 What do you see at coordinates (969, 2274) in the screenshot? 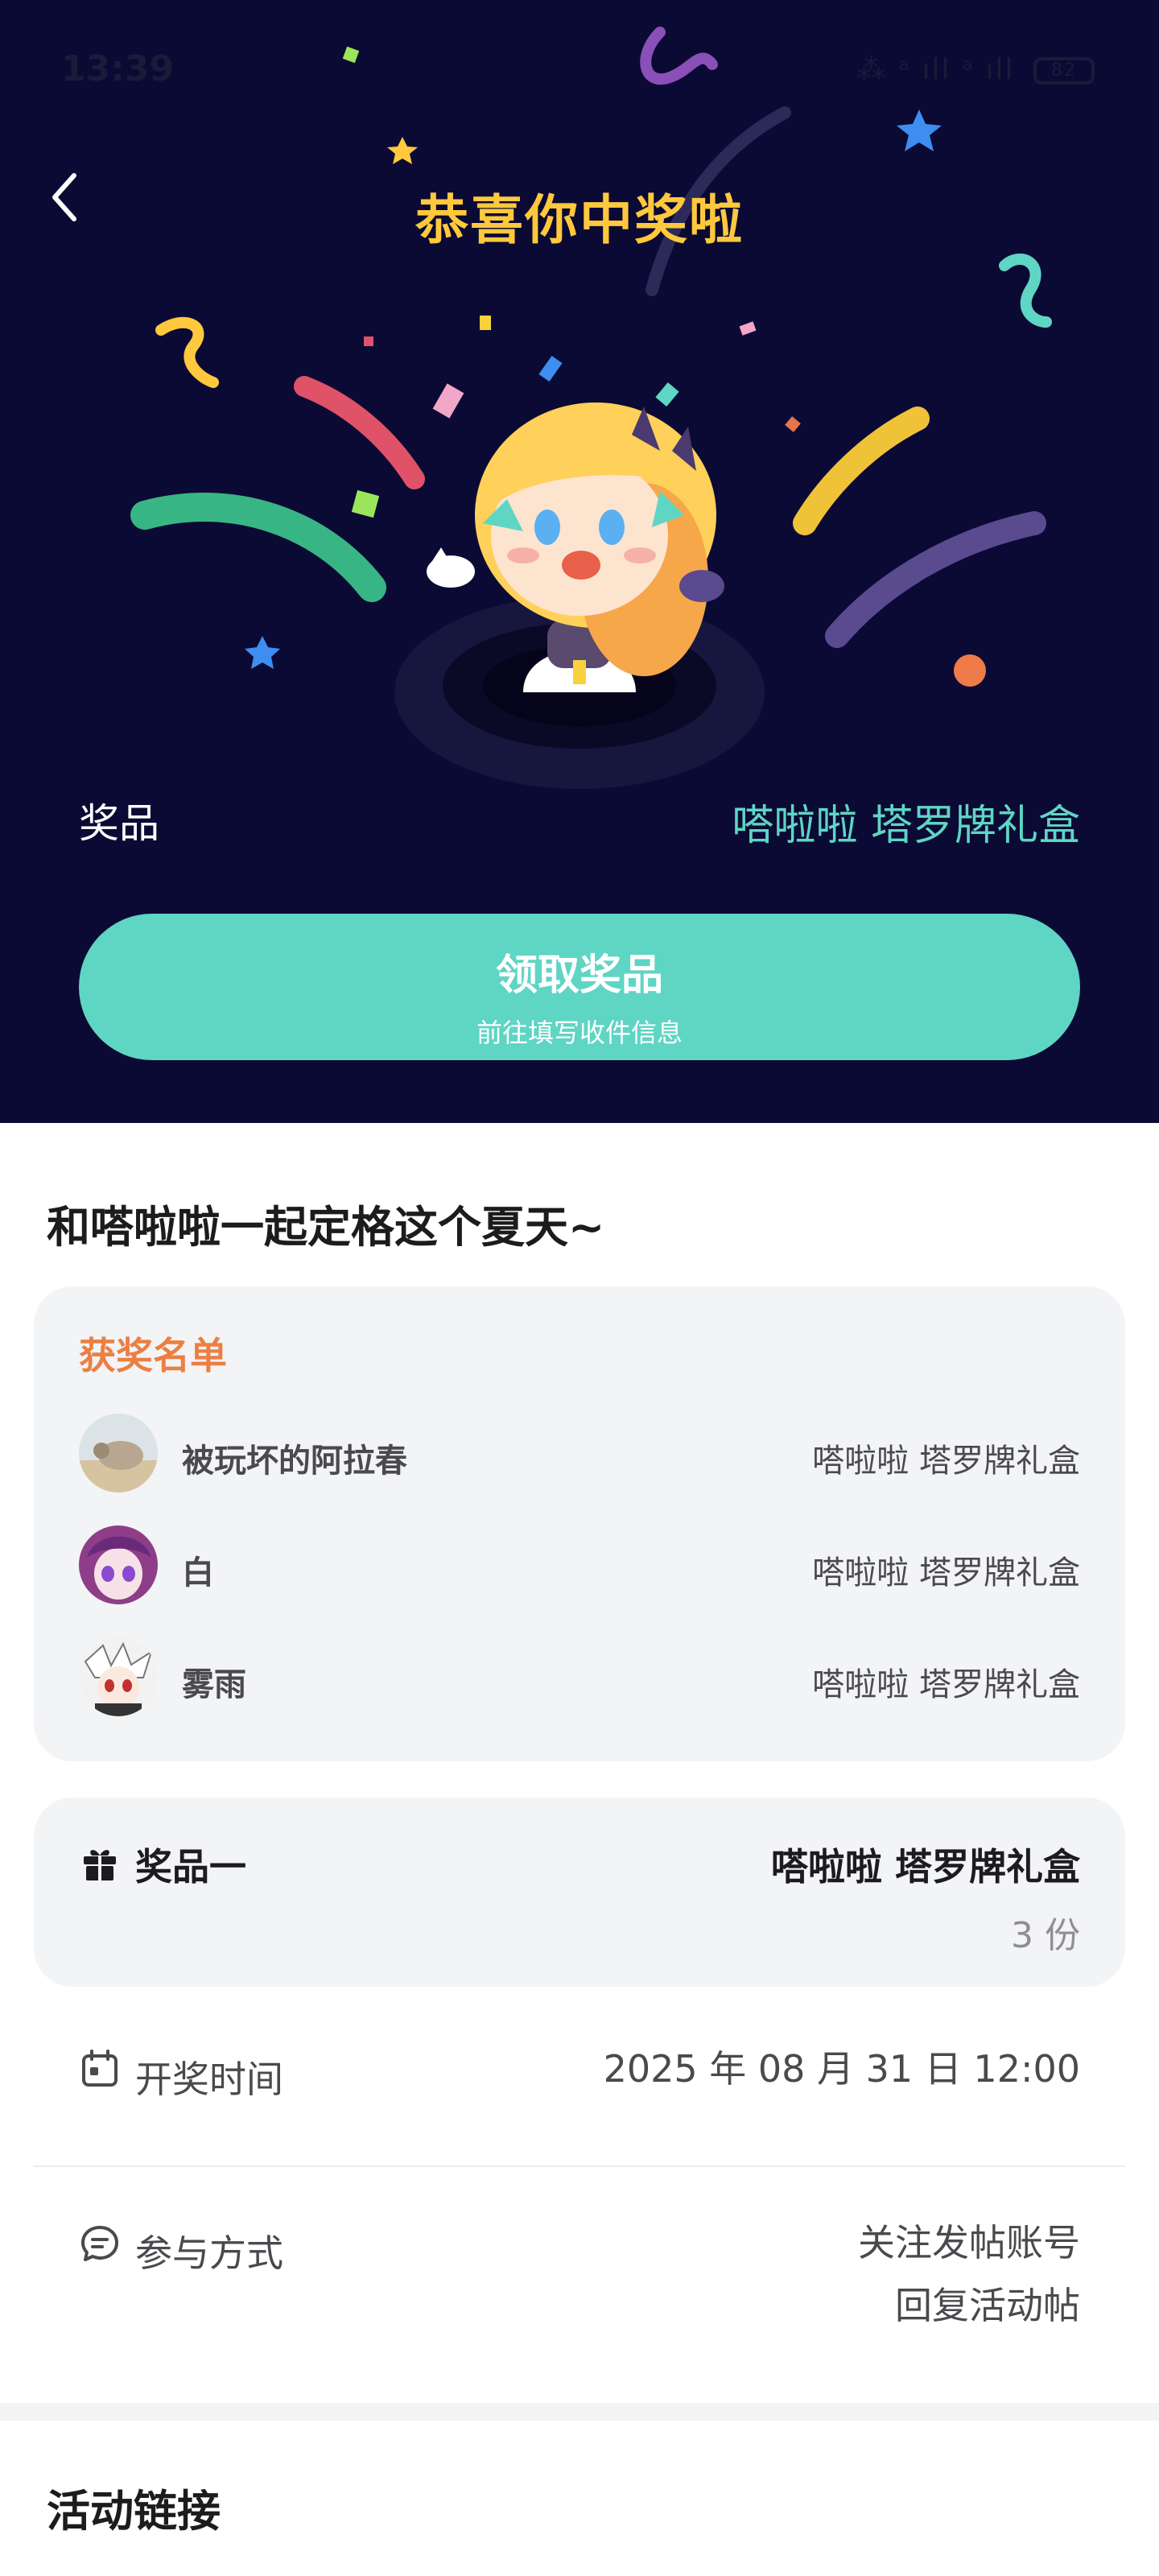
I see `participation-steps: 关注发帖账号 回复活动帖` at bounding box center [969, 2274].